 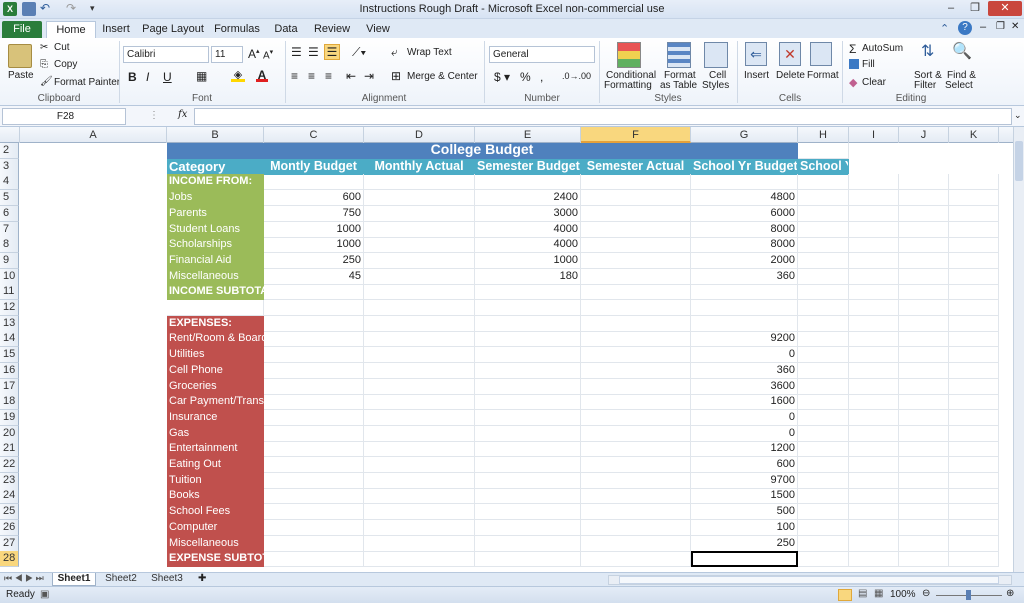 I want to click on school-yr-budget-cell, so click(x=744, y=292).